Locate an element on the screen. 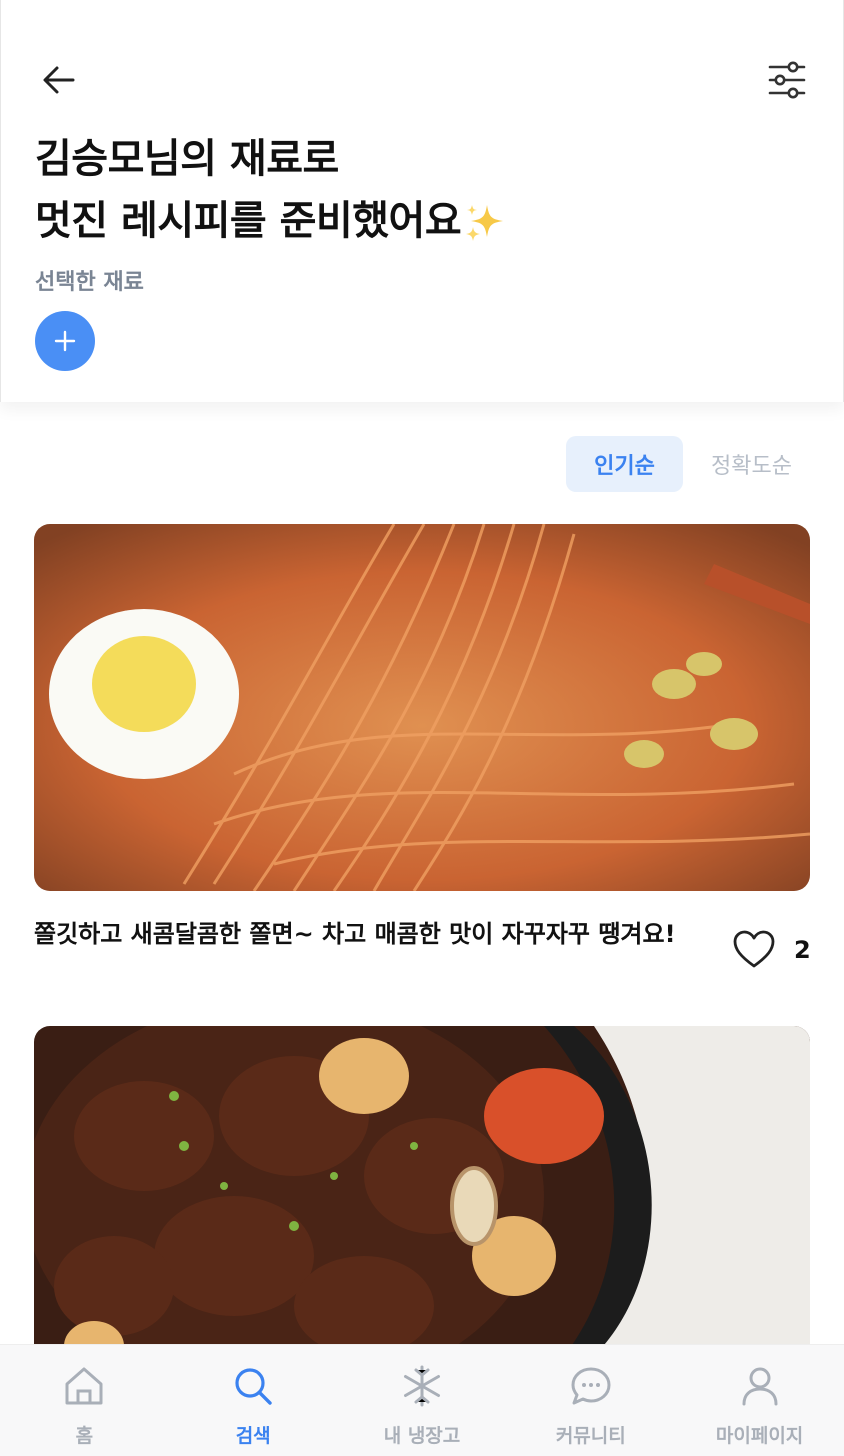 This screenshot has height=1456, width=844. sort-accuracy-tab: 정확도순 is located at coordinates (751, 464).